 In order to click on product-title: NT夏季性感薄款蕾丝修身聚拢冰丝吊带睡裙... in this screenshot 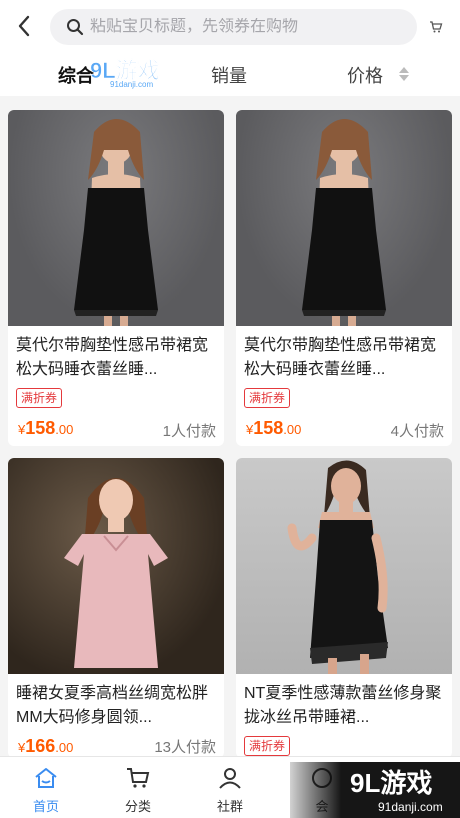, I will do `click(344, 706)`.